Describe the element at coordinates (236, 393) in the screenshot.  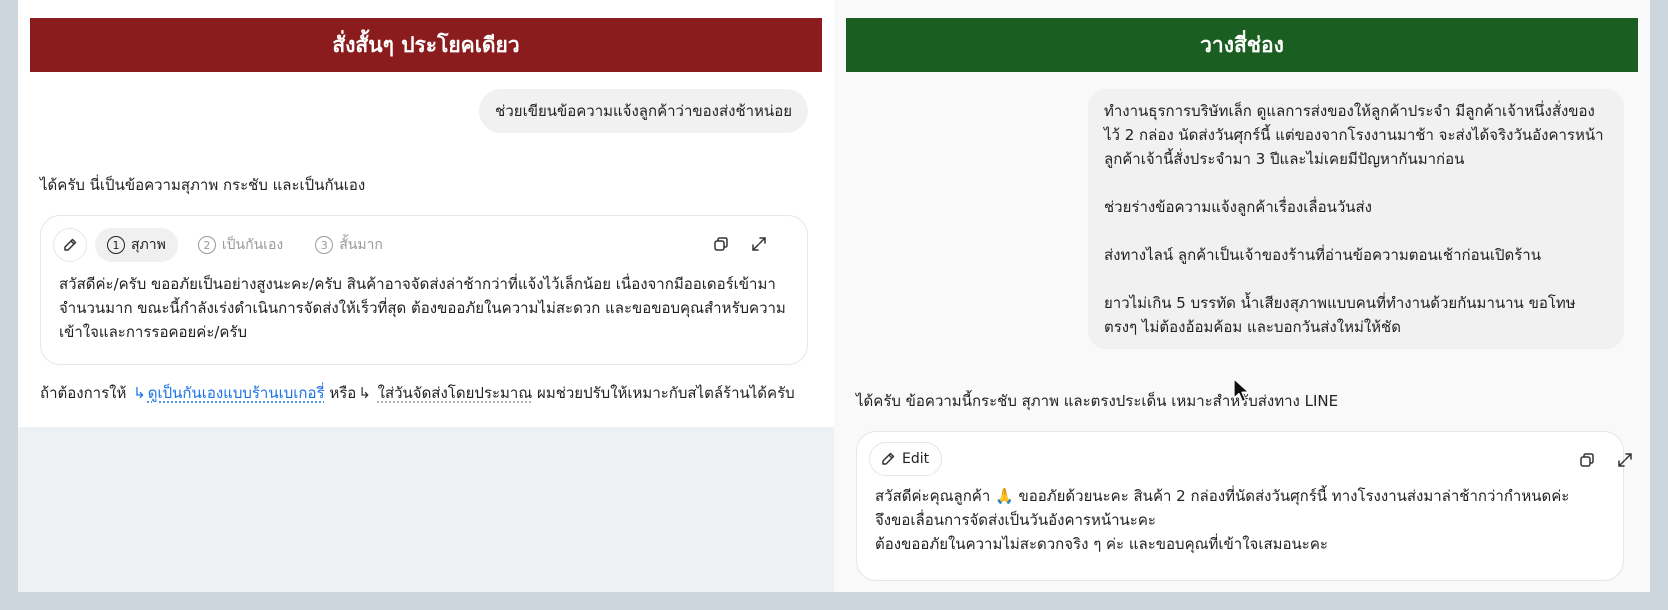
I see `suggestion-link-casual: ดูเป็นกันเองแบบร้านเบเกอรี่` at that location.